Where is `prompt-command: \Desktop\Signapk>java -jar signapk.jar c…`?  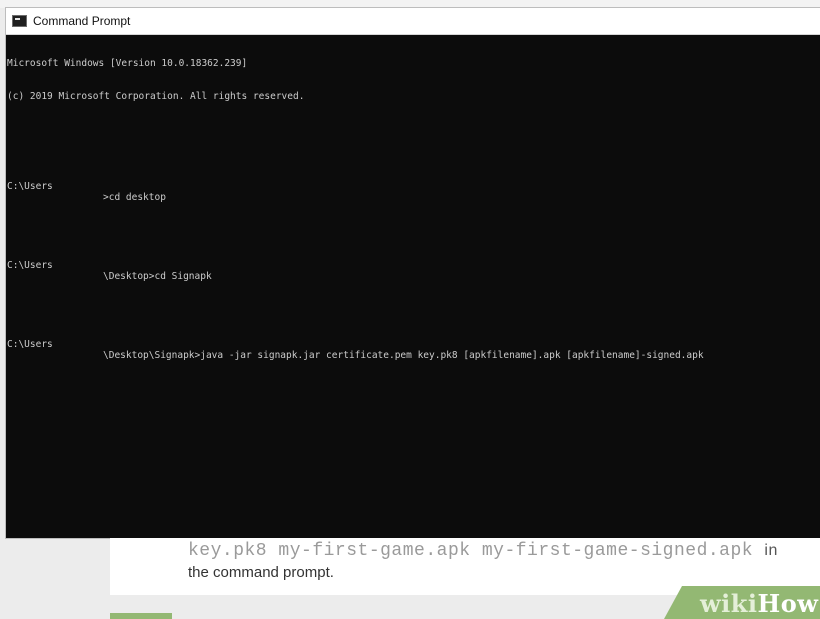 prompt-command: \Desktop\Signapk>java -jar signapk.jar c… is located at coordinates (403, 355).